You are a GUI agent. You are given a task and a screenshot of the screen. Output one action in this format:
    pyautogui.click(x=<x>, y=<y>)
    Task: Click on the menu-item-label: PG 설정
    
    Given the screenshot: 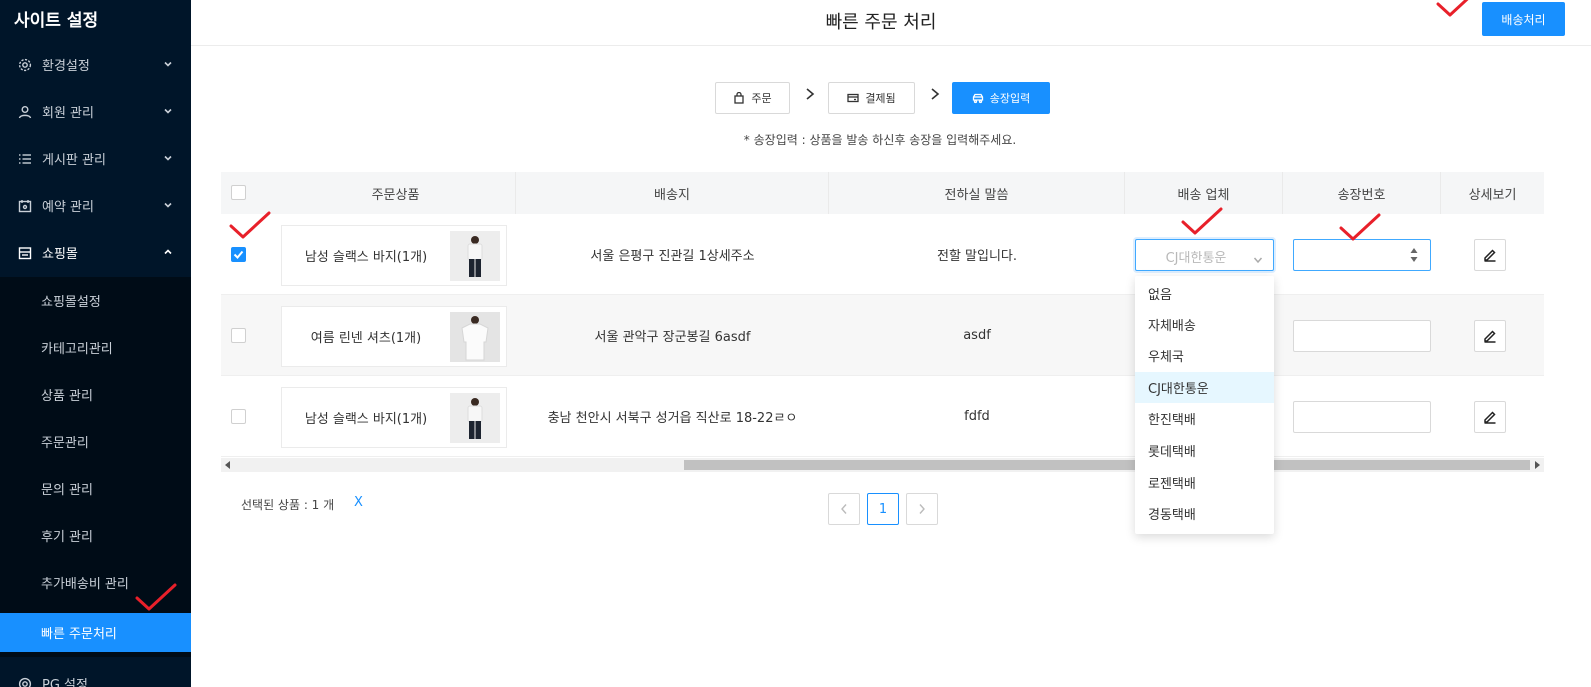 What is the action you would take?
    pyautogui.click(x=65, y=682)
    